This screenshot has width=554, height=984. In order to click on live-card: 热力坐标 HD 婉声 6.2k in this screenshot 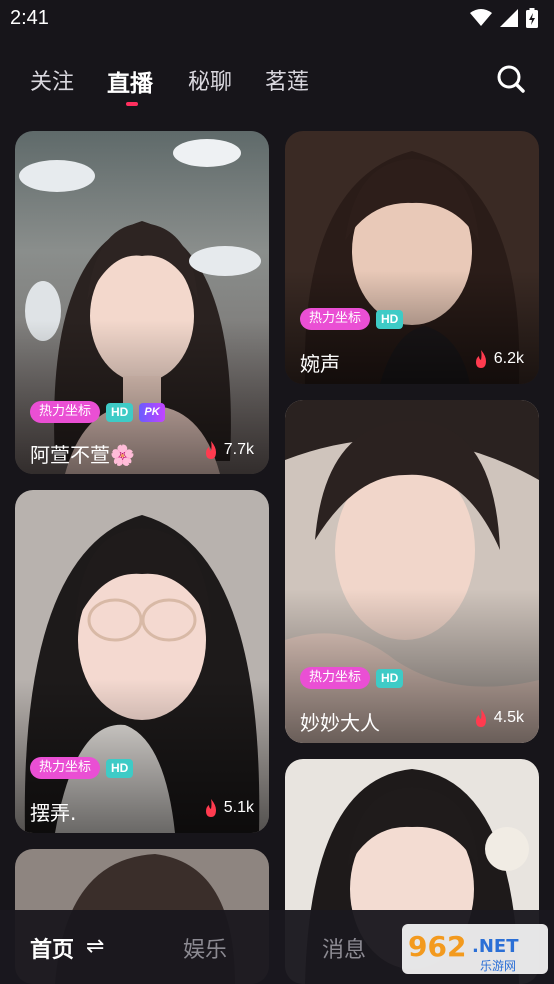, I will do `click(412, 257)`.